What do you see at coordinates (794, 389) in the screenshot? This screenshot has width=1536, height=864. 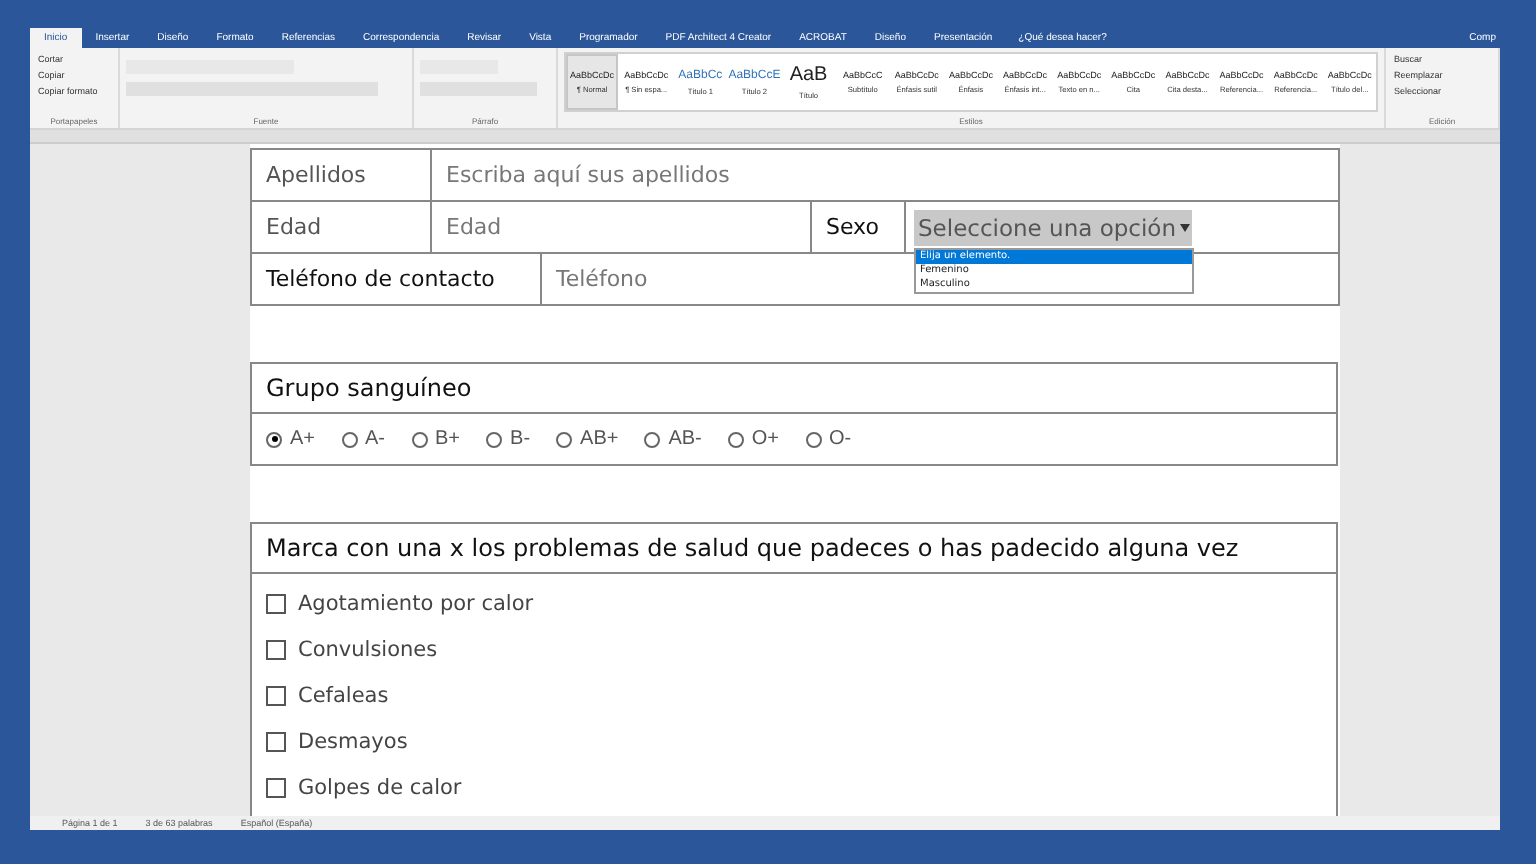 I see `section-title: Grupo sanguíneo` at bounding box center [794, 389].